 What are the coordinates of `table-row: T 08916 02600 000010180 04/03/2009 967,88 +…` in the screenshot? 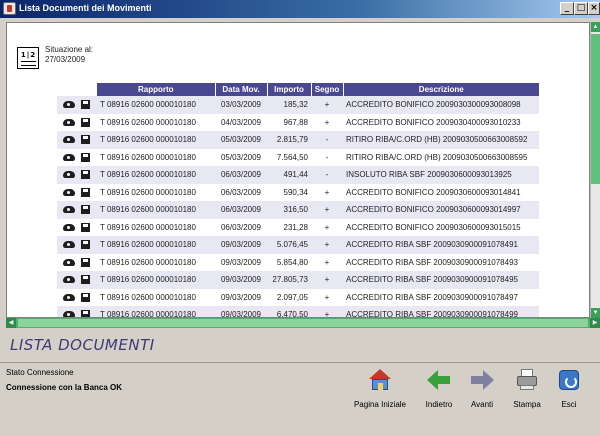 It's located at (298, 122).